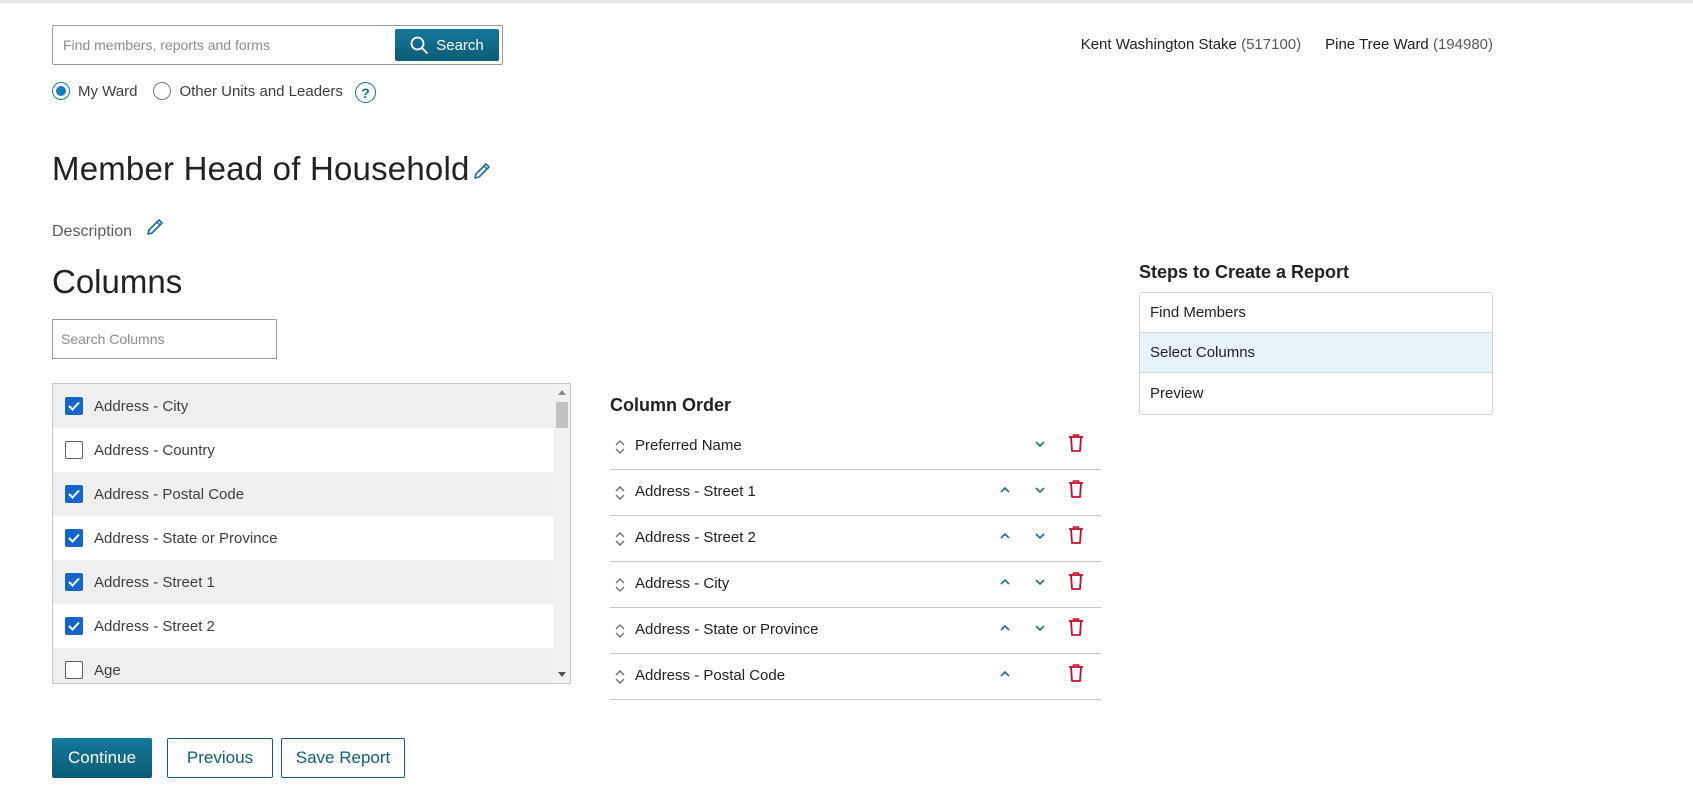  Describe the element at coordinates (220, 758) in the screenshot. I see `previous-button: Previous` at that location.